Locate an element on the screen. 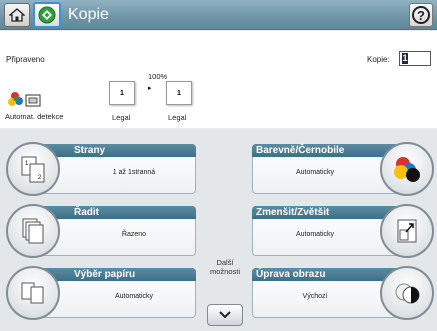 The height and width of the screenshot is (331, 437). reduce-value: Automaticky is located at coordinates (315, 234).